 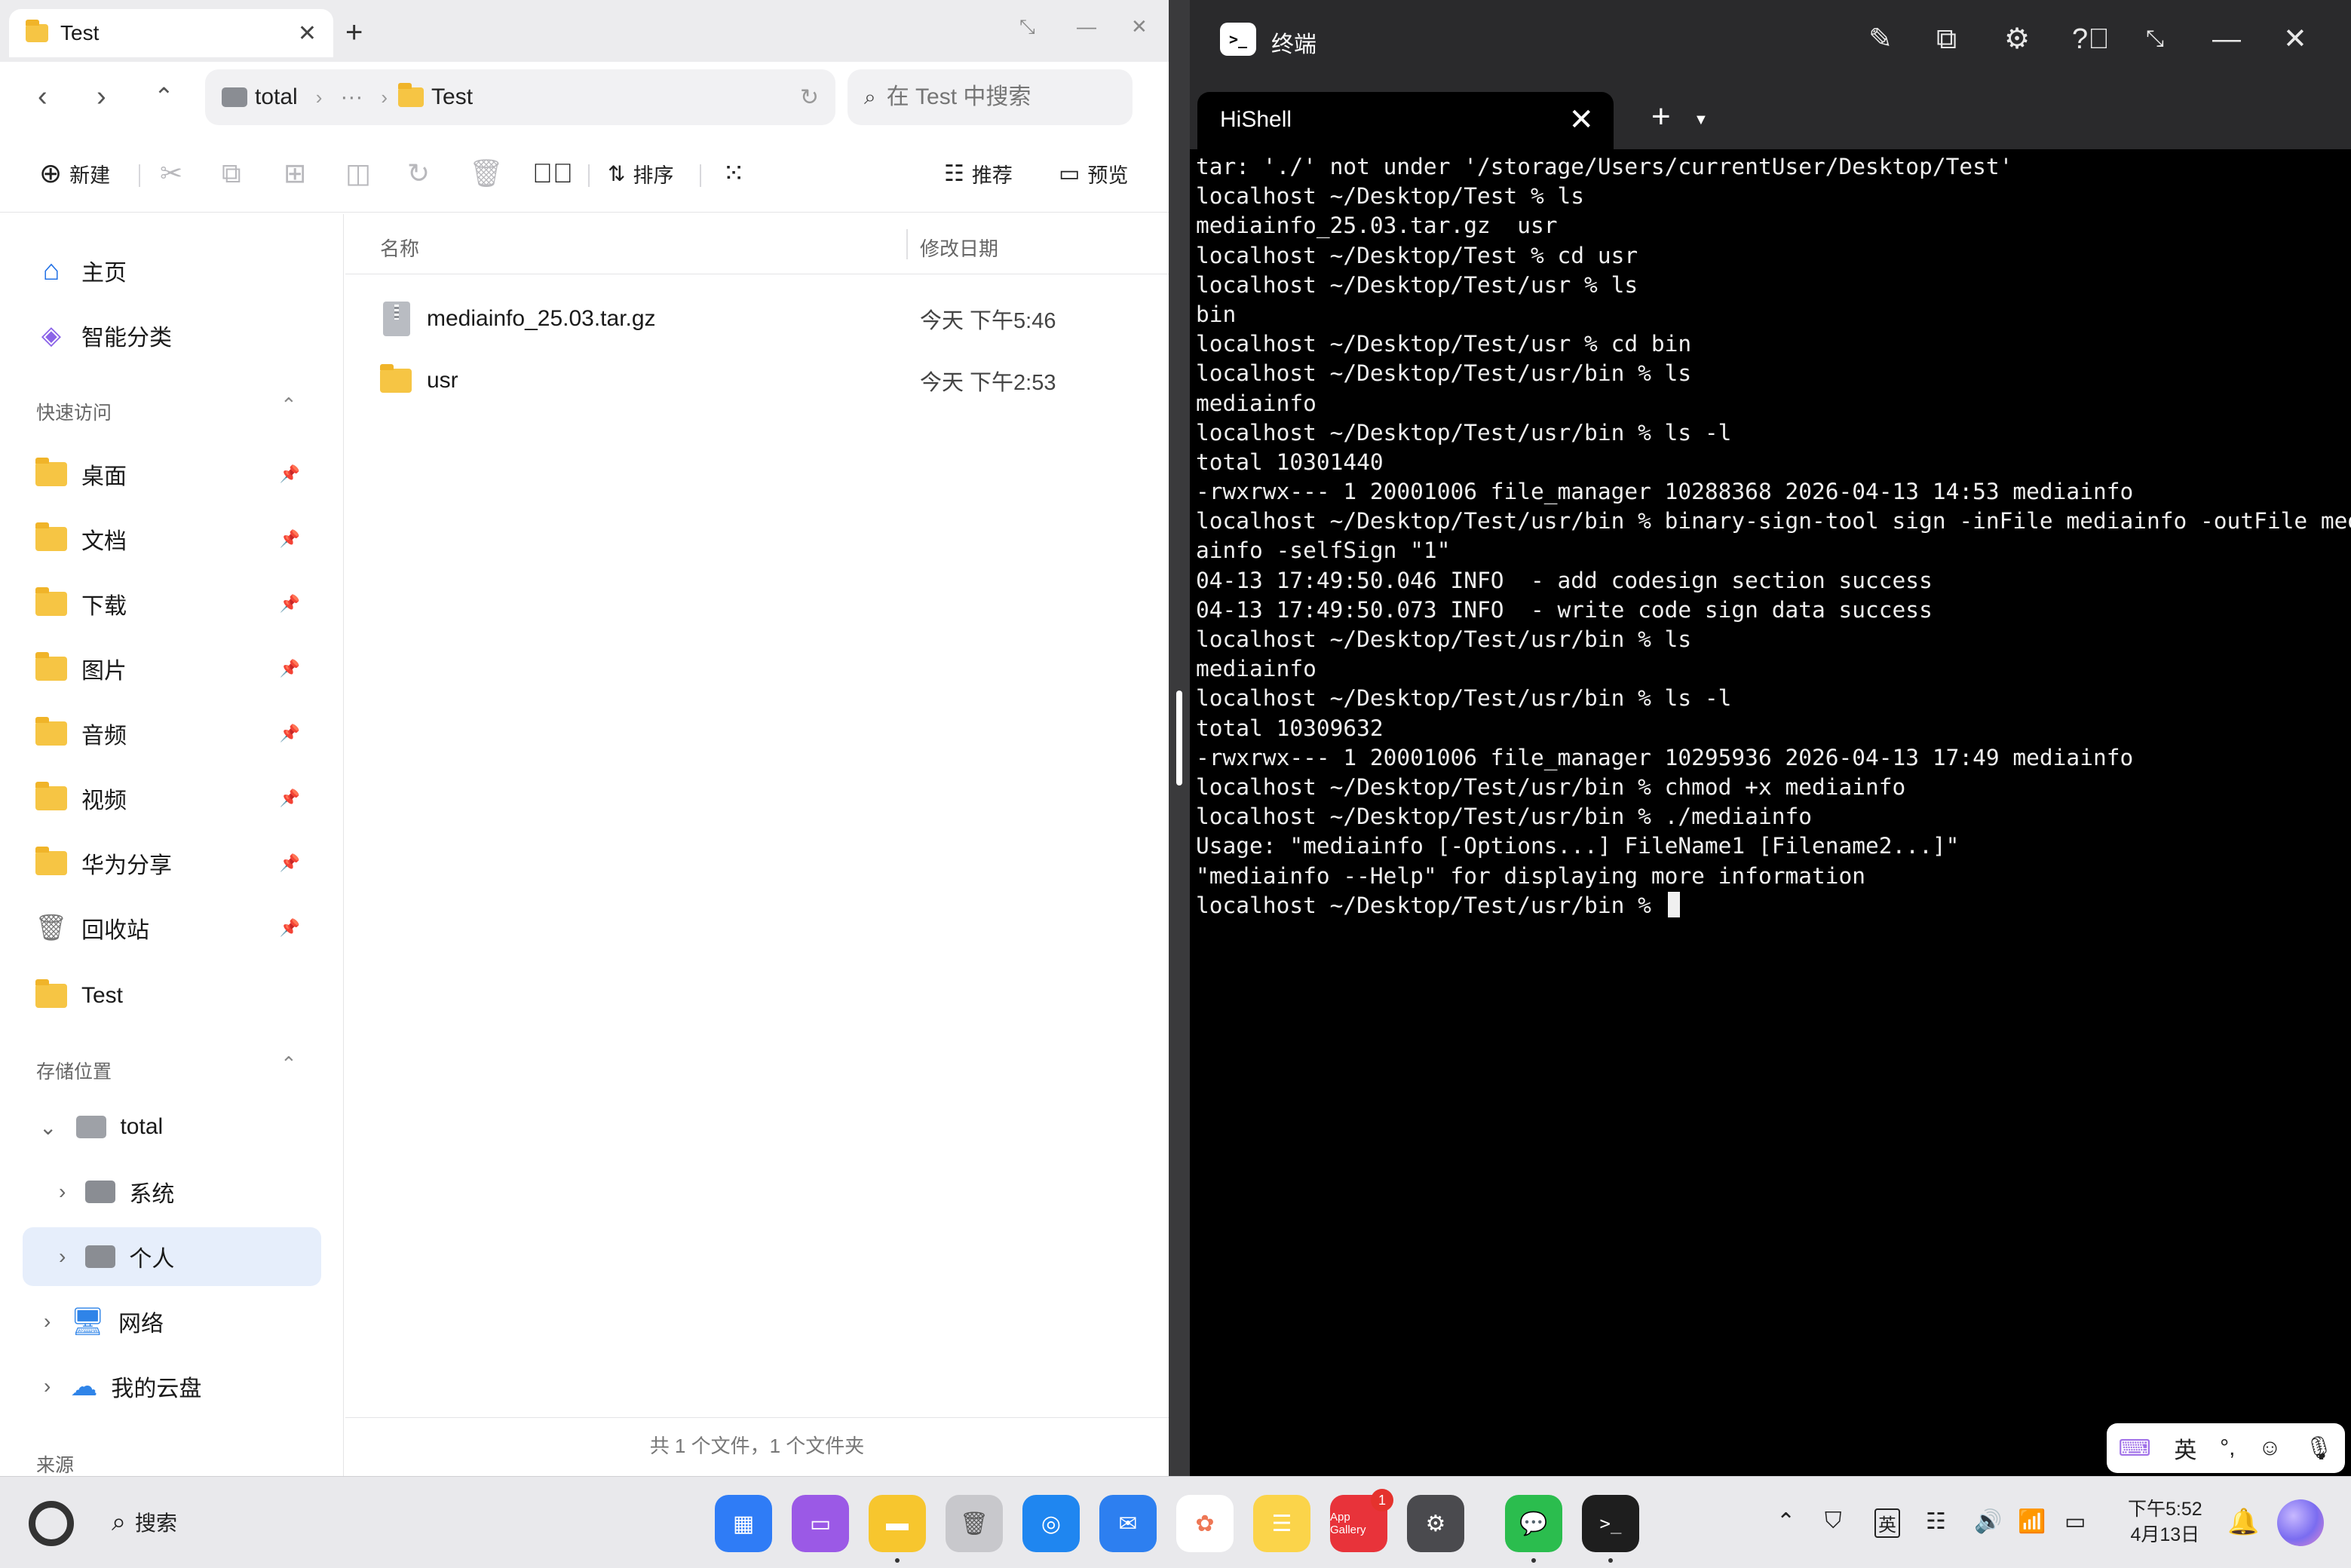 I want to click on keyboard-icon: ⌨, so click(x=2134, y=1448).